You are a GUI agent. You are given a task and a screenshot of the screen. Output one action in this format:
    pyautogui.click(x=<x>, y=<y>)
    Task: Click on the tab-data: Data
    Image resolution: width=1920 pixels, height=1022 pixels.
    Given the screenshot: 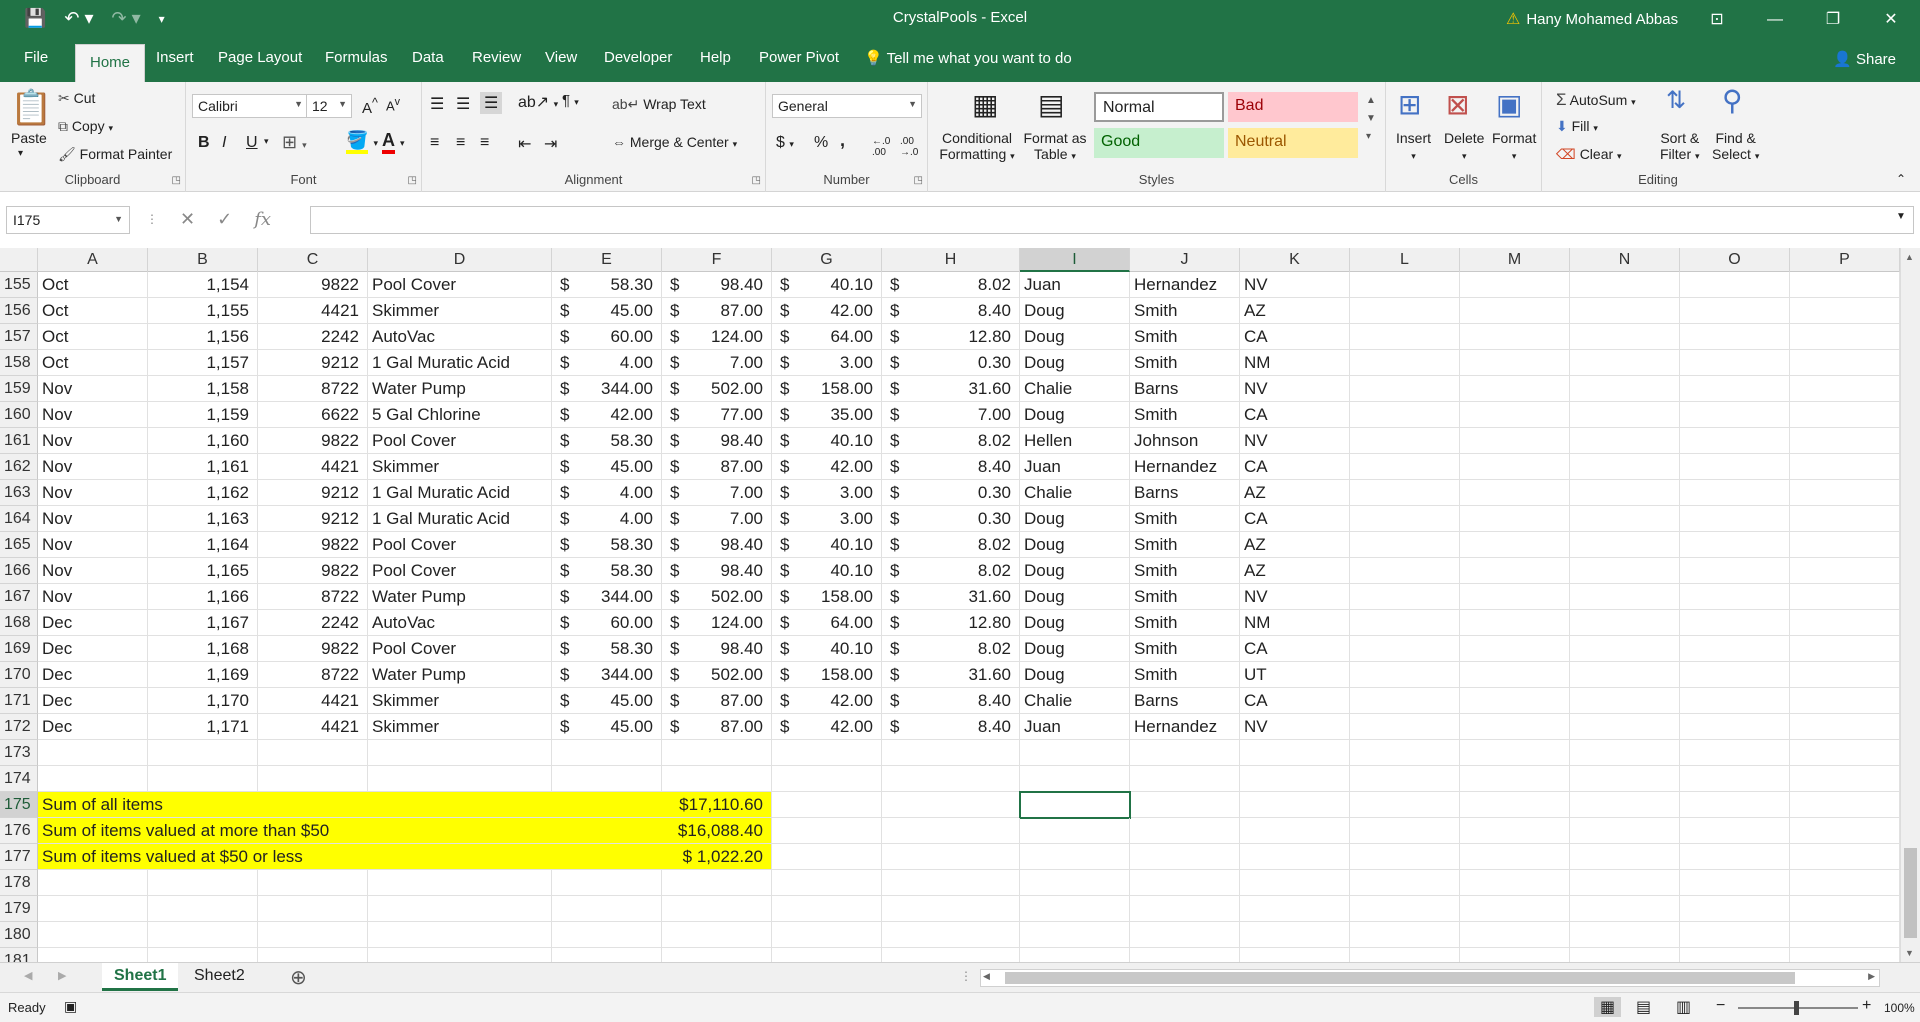 What is the action you would take?
    pyautogui.click(x=428, y=57)
    